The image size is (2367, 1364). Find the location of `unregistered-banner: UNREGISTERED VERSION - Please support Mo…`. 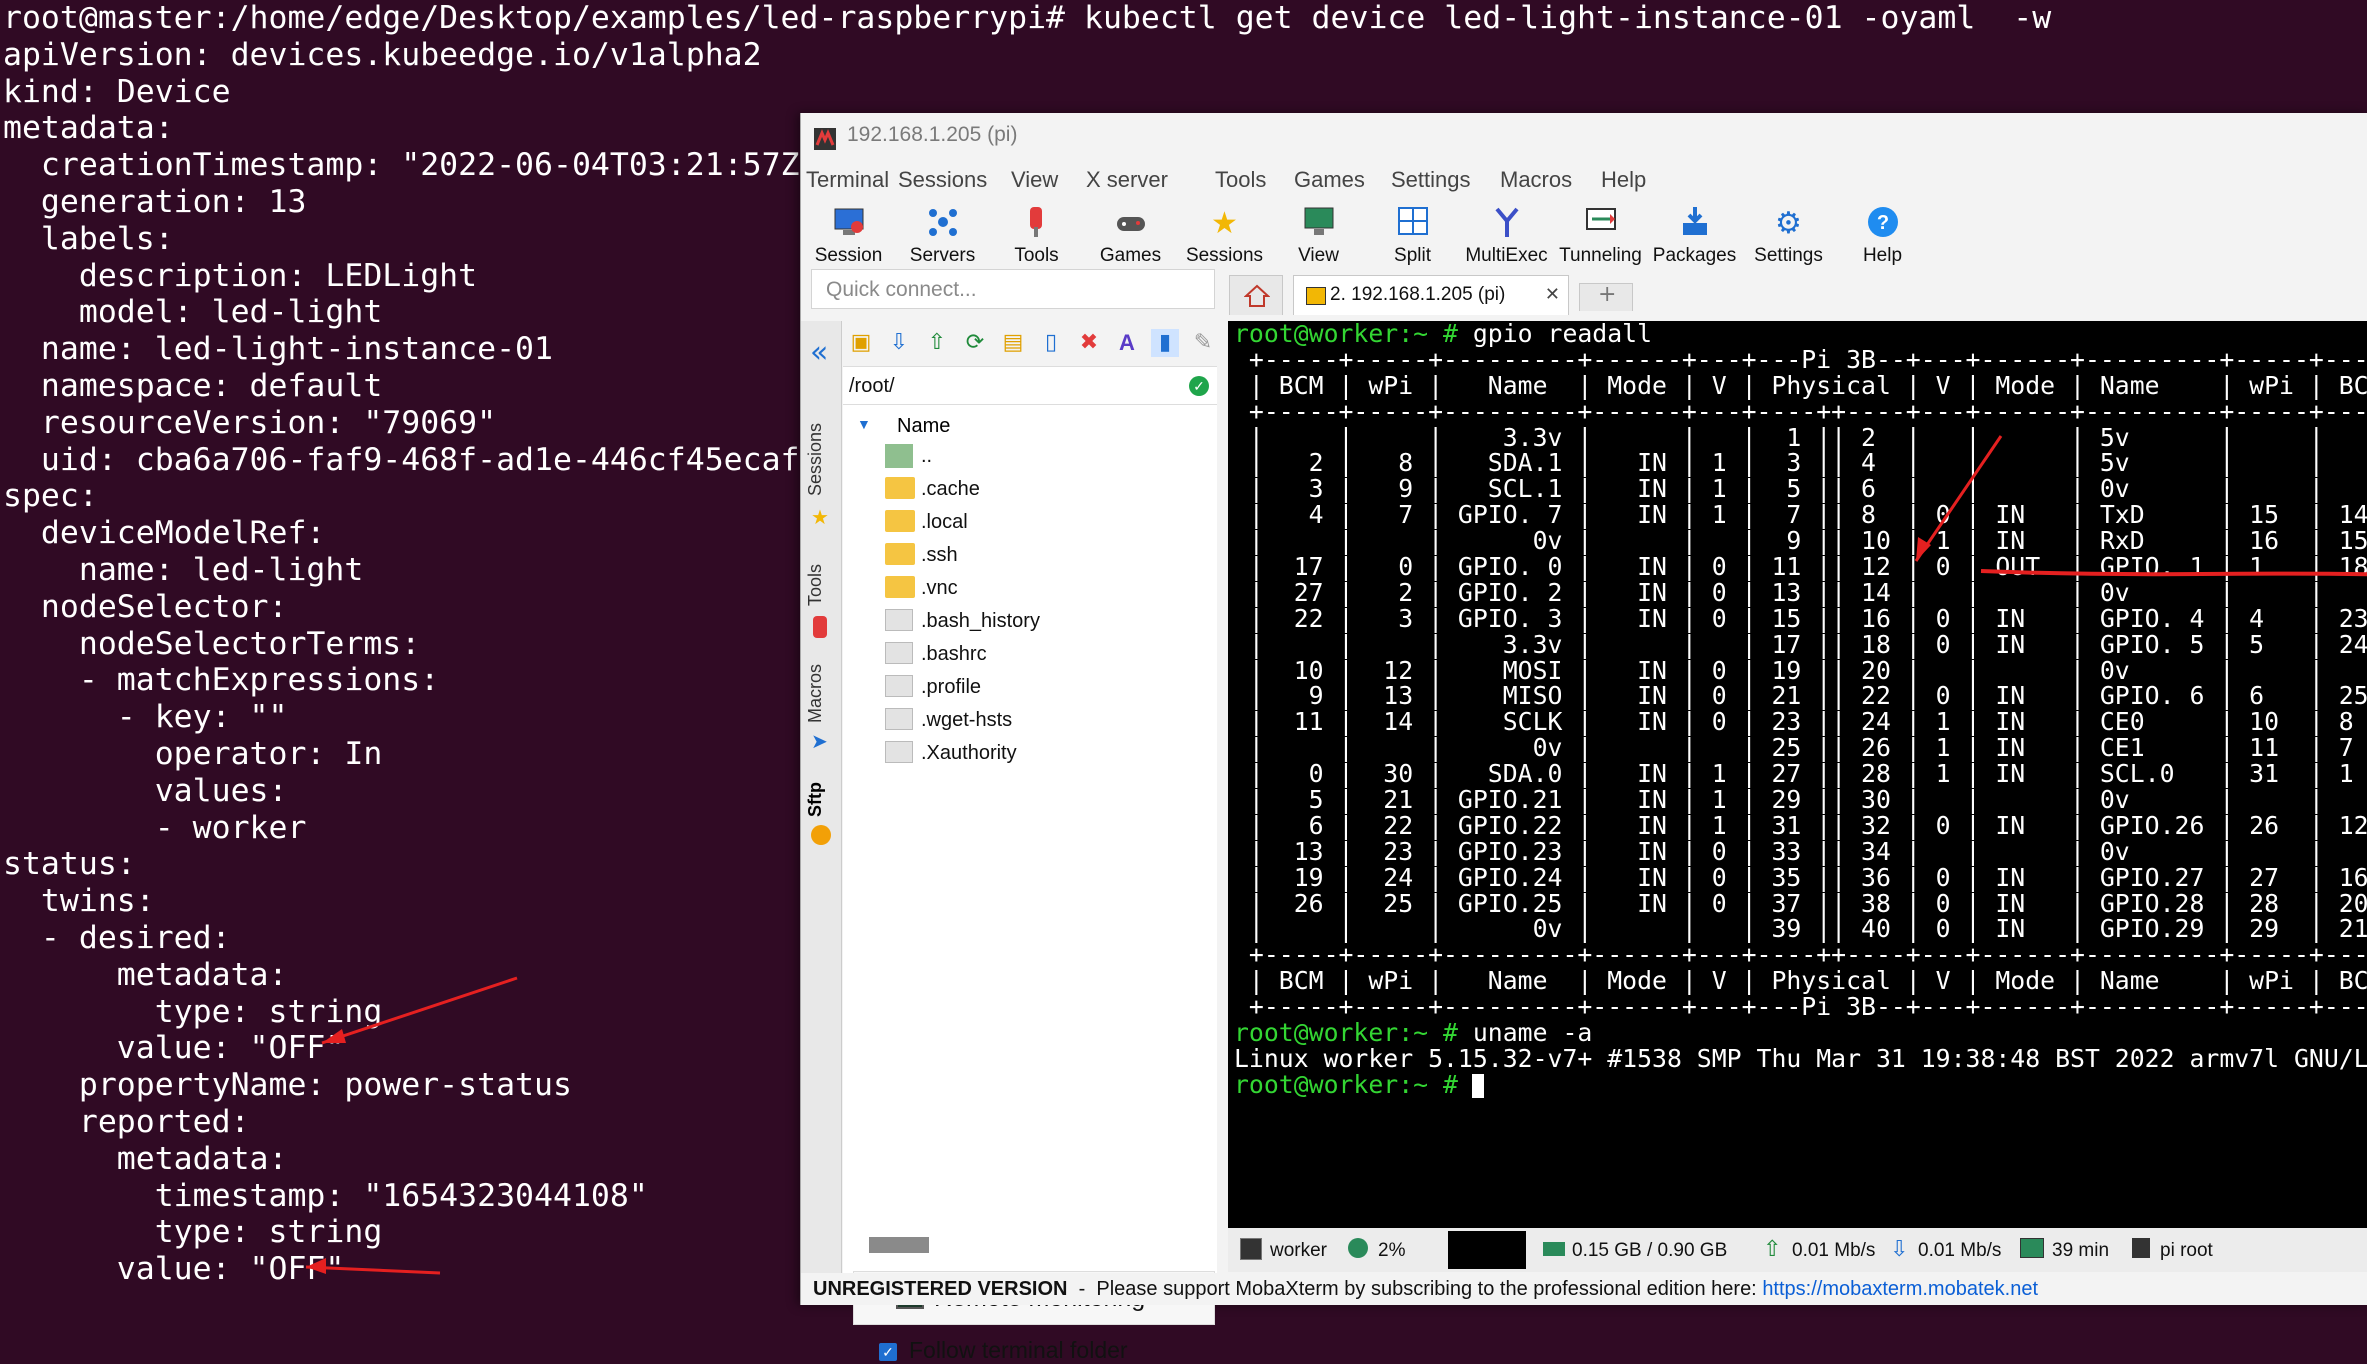

unregistered-banner: UNREGISTERED VERSION - Please support Mo… is located at coordinates (1584, 1289).